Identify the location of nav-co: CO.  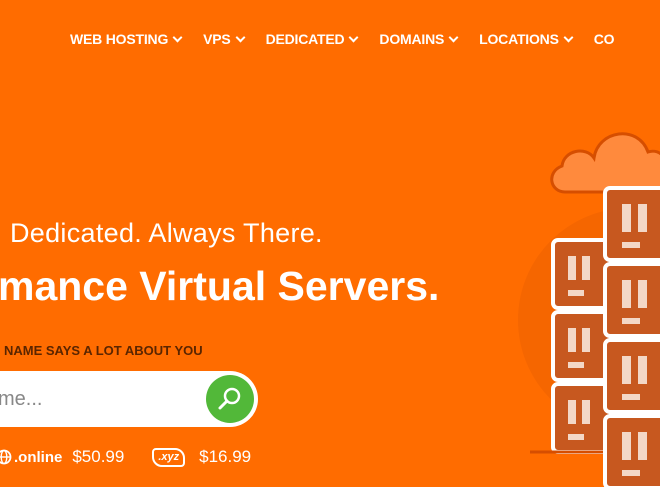
(604, 39).